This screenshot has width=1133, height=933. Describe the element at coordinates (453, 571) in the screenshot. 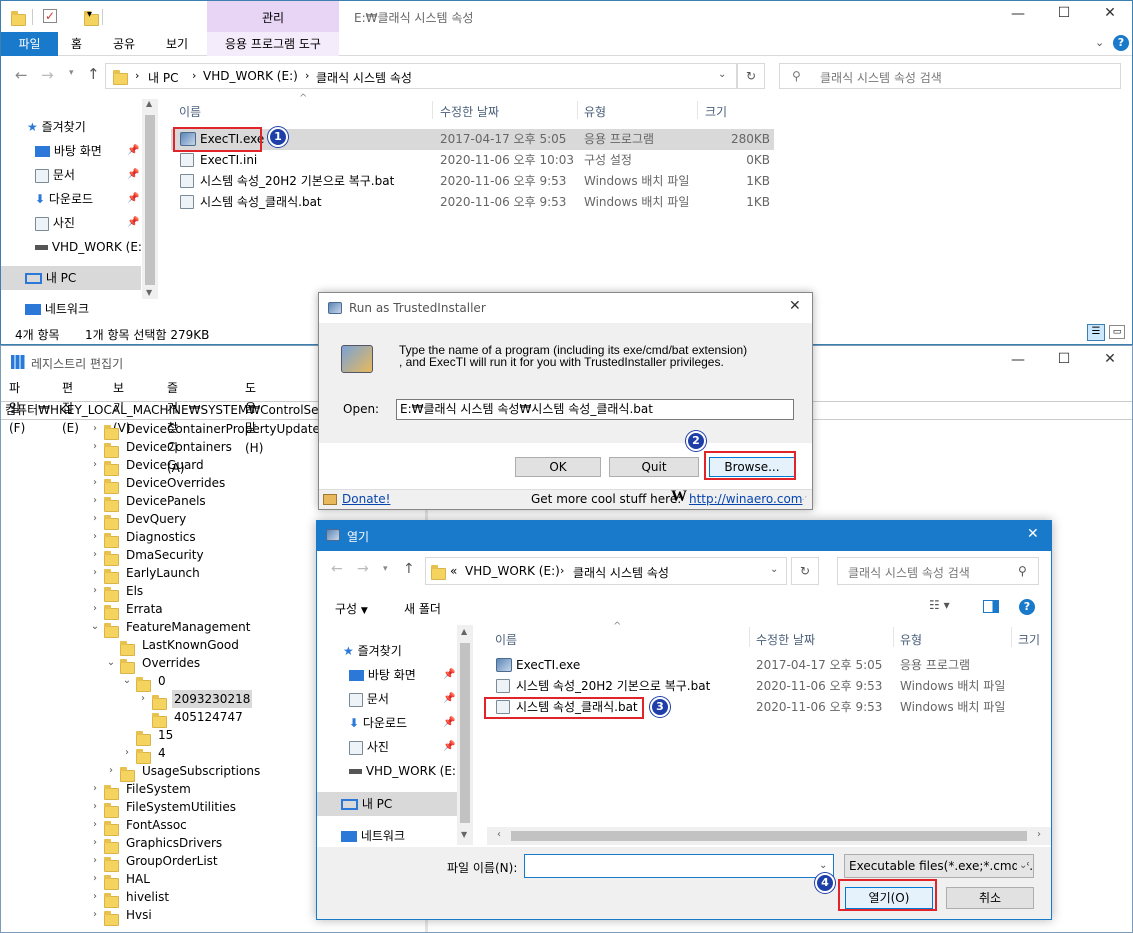

I see `breadcrumb-overflow: «` at that location.